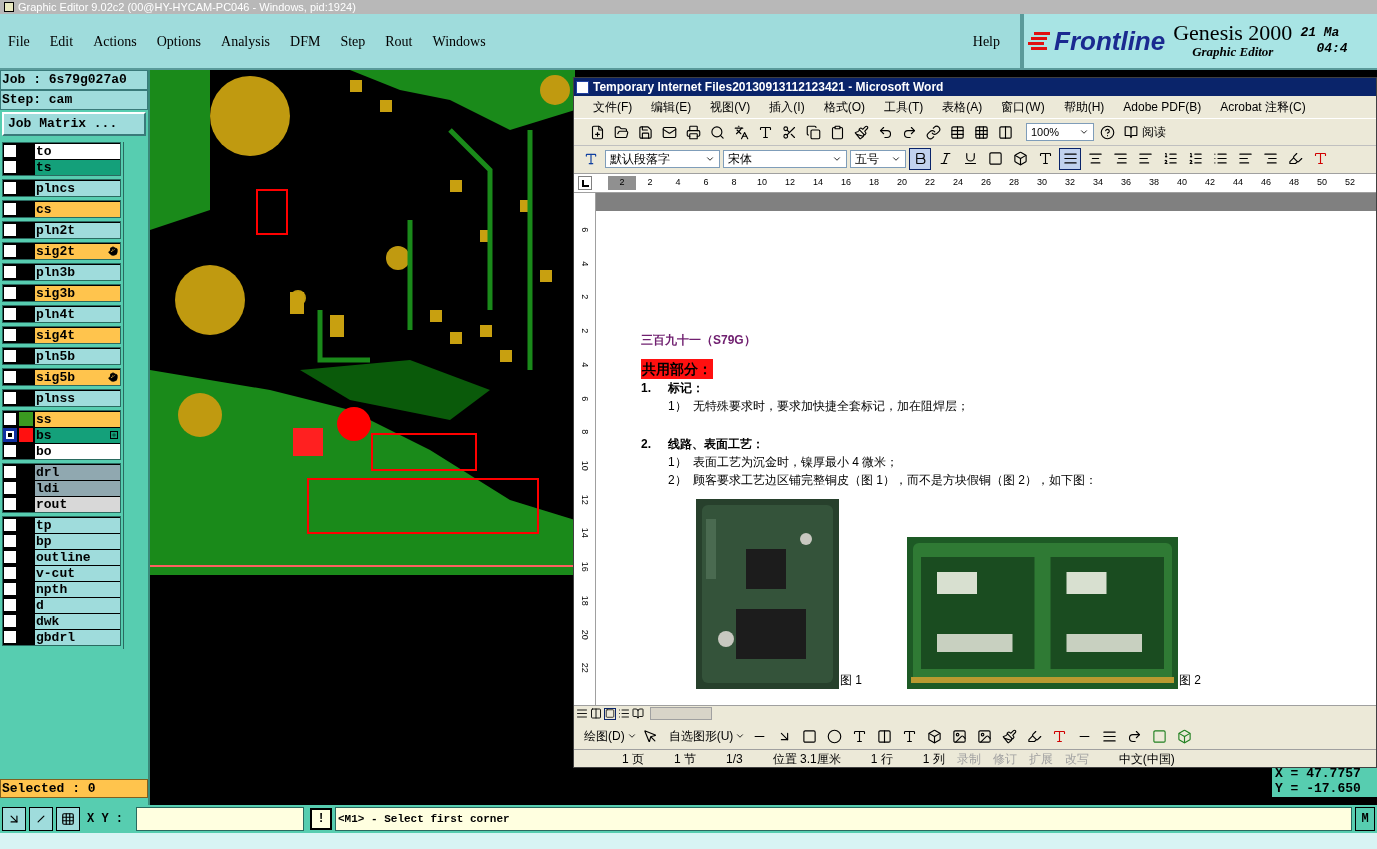  What do you see at coordinates (9, 7) in the screenshot?
I see `app-icon` at bounding box center [9, 7].